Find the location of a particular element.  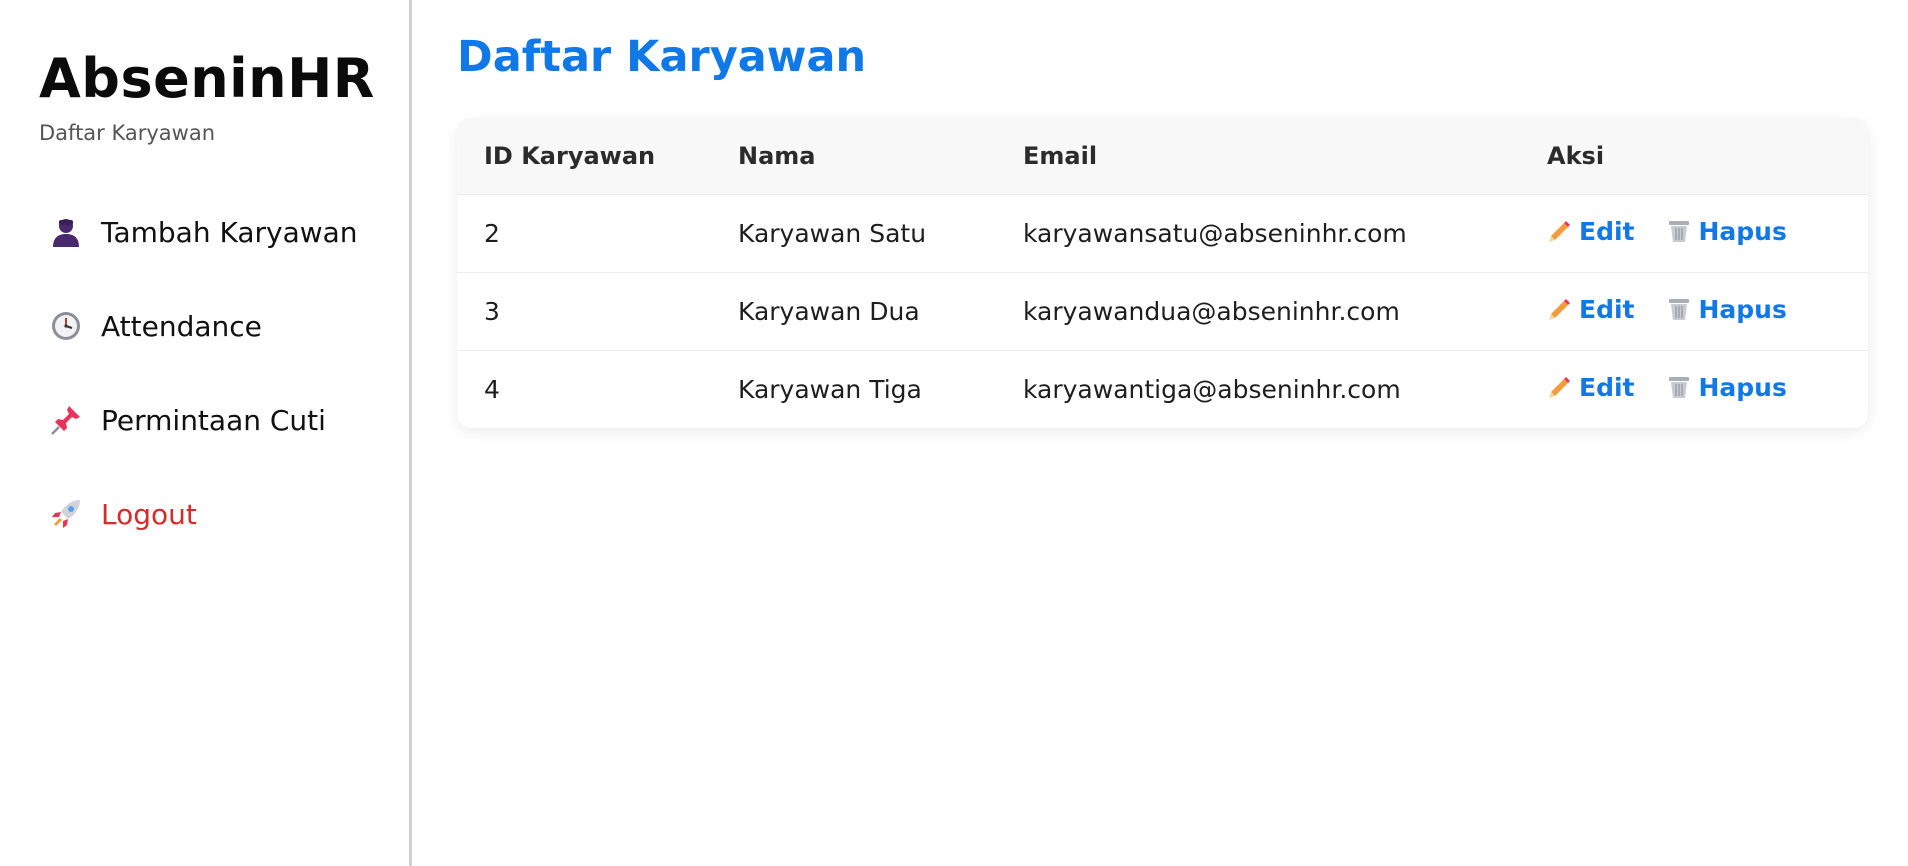

sidebar-item-tambah-karyawan: Tambah Karyawan is located at coordinates (224, 232).